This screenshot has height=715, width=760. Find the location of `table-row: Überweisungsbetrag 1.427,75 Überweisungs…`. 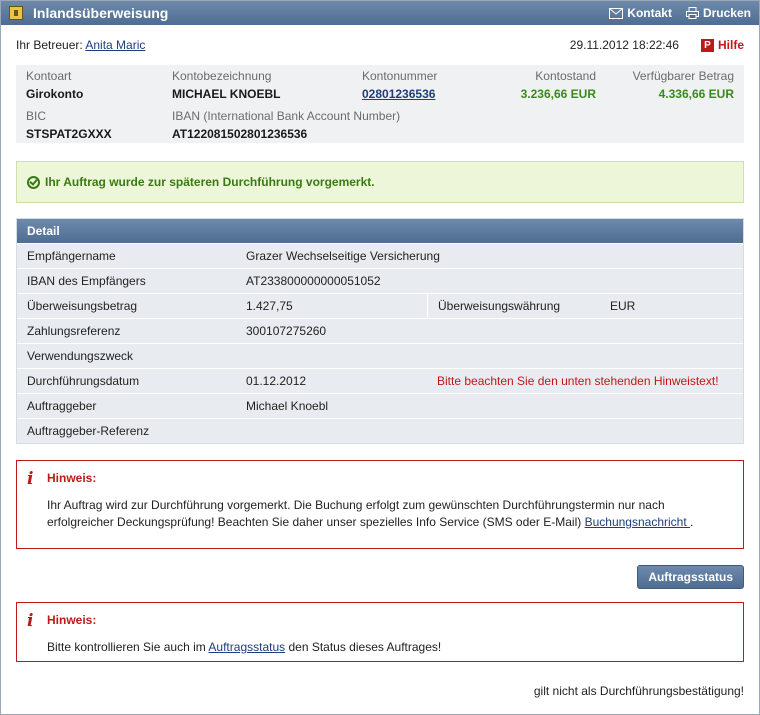

table-row: Überweisungsbetrag 1.427,75 Überweisungs… is located at coordinates (380, 306).